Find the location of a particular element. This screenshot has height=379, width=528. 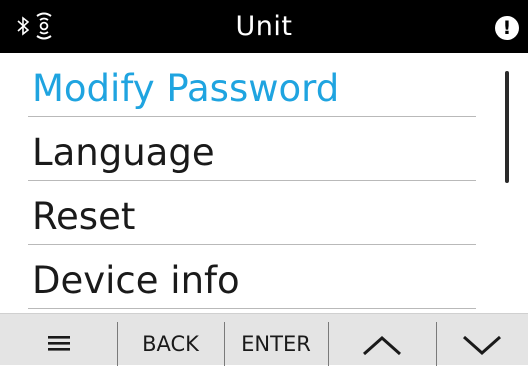

softkey-bar: BACK ENTER is located at coordinates (264, 339).